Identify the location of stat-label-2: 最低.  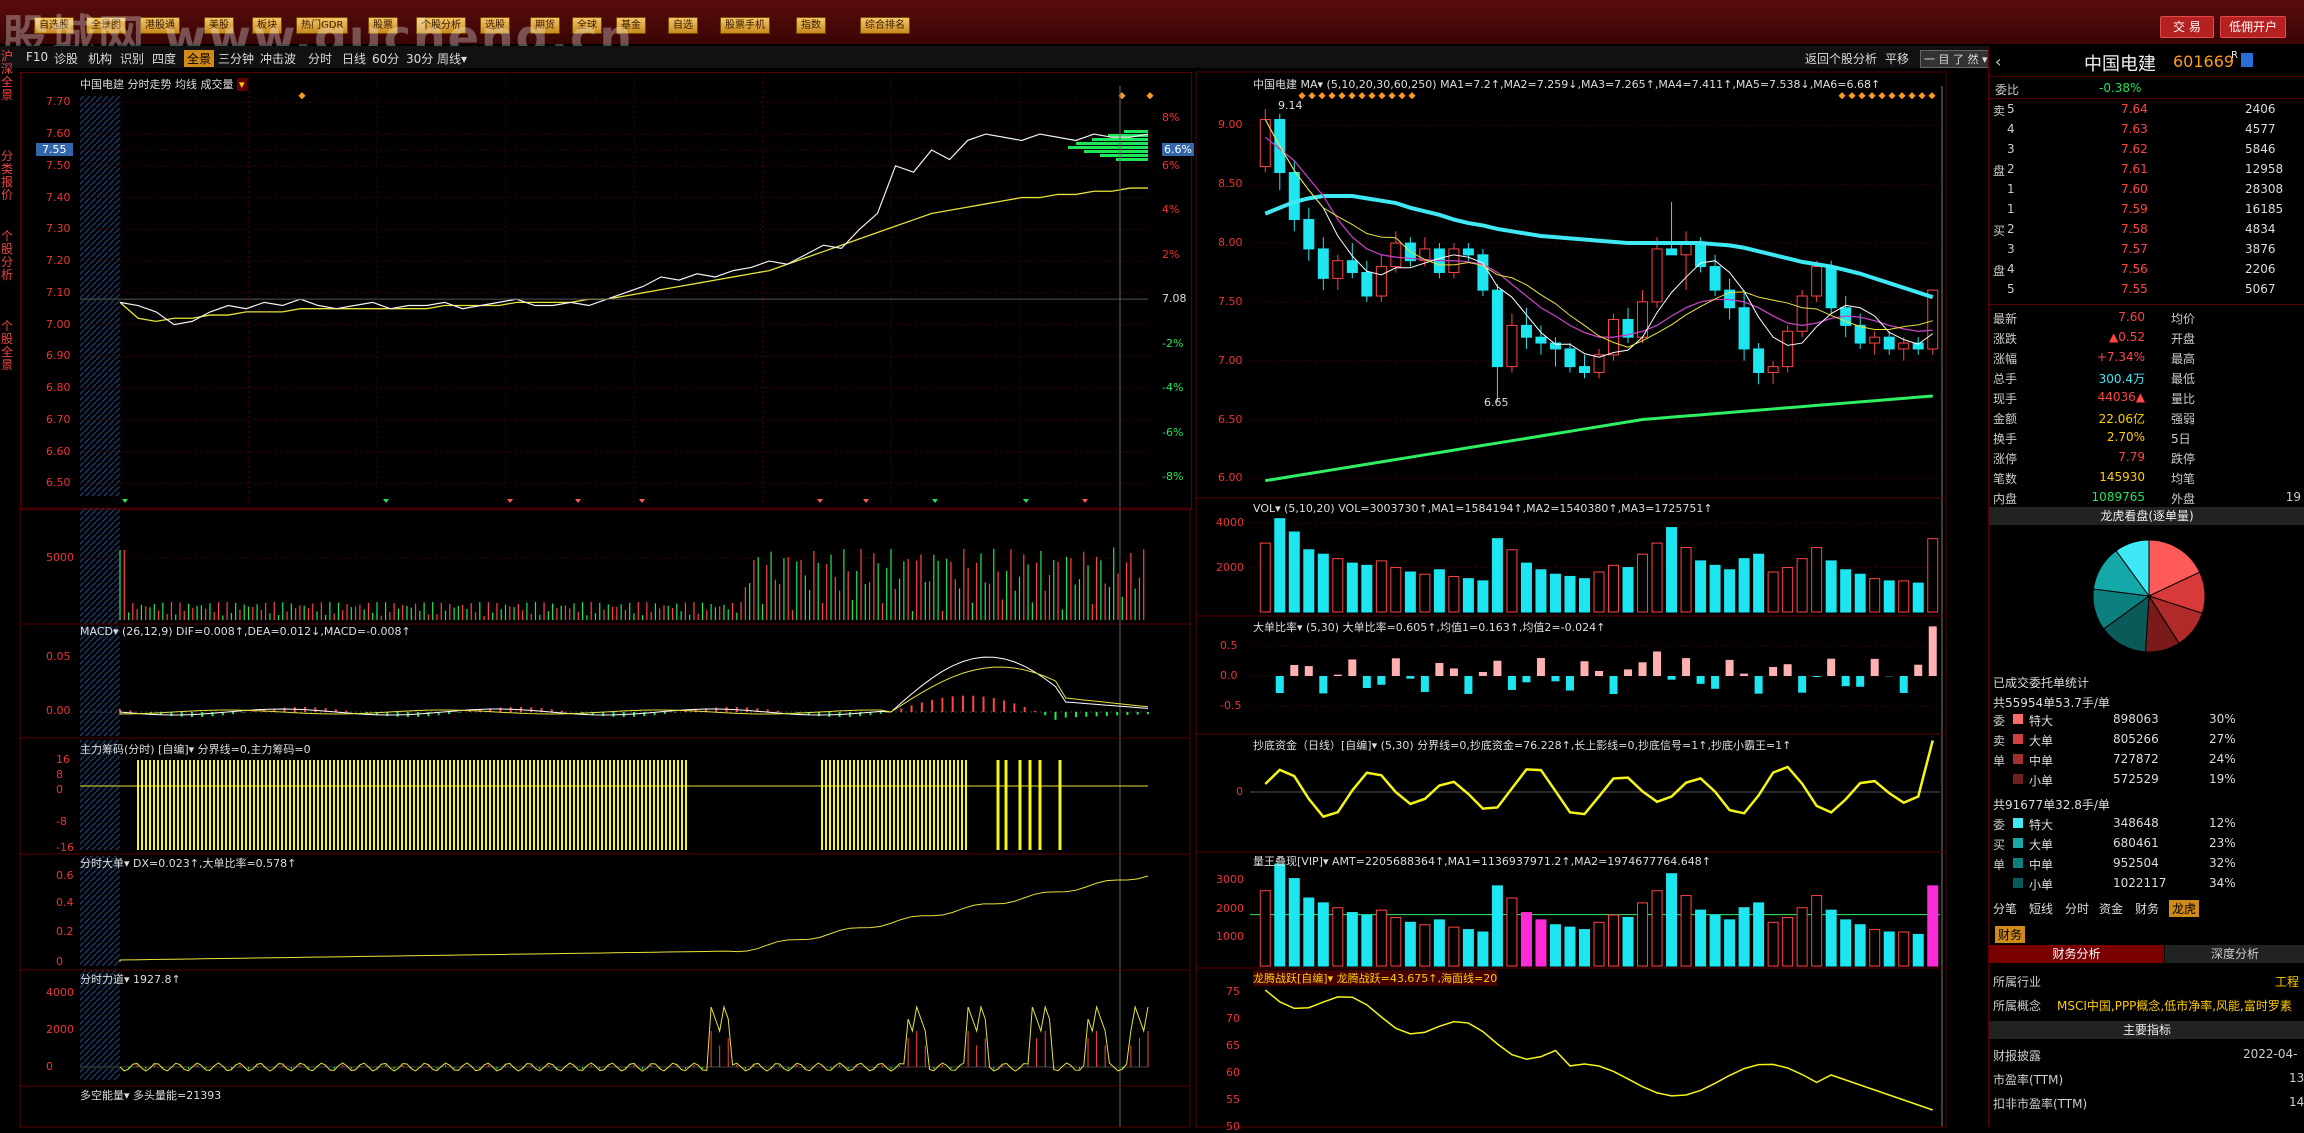
(2183, 378).